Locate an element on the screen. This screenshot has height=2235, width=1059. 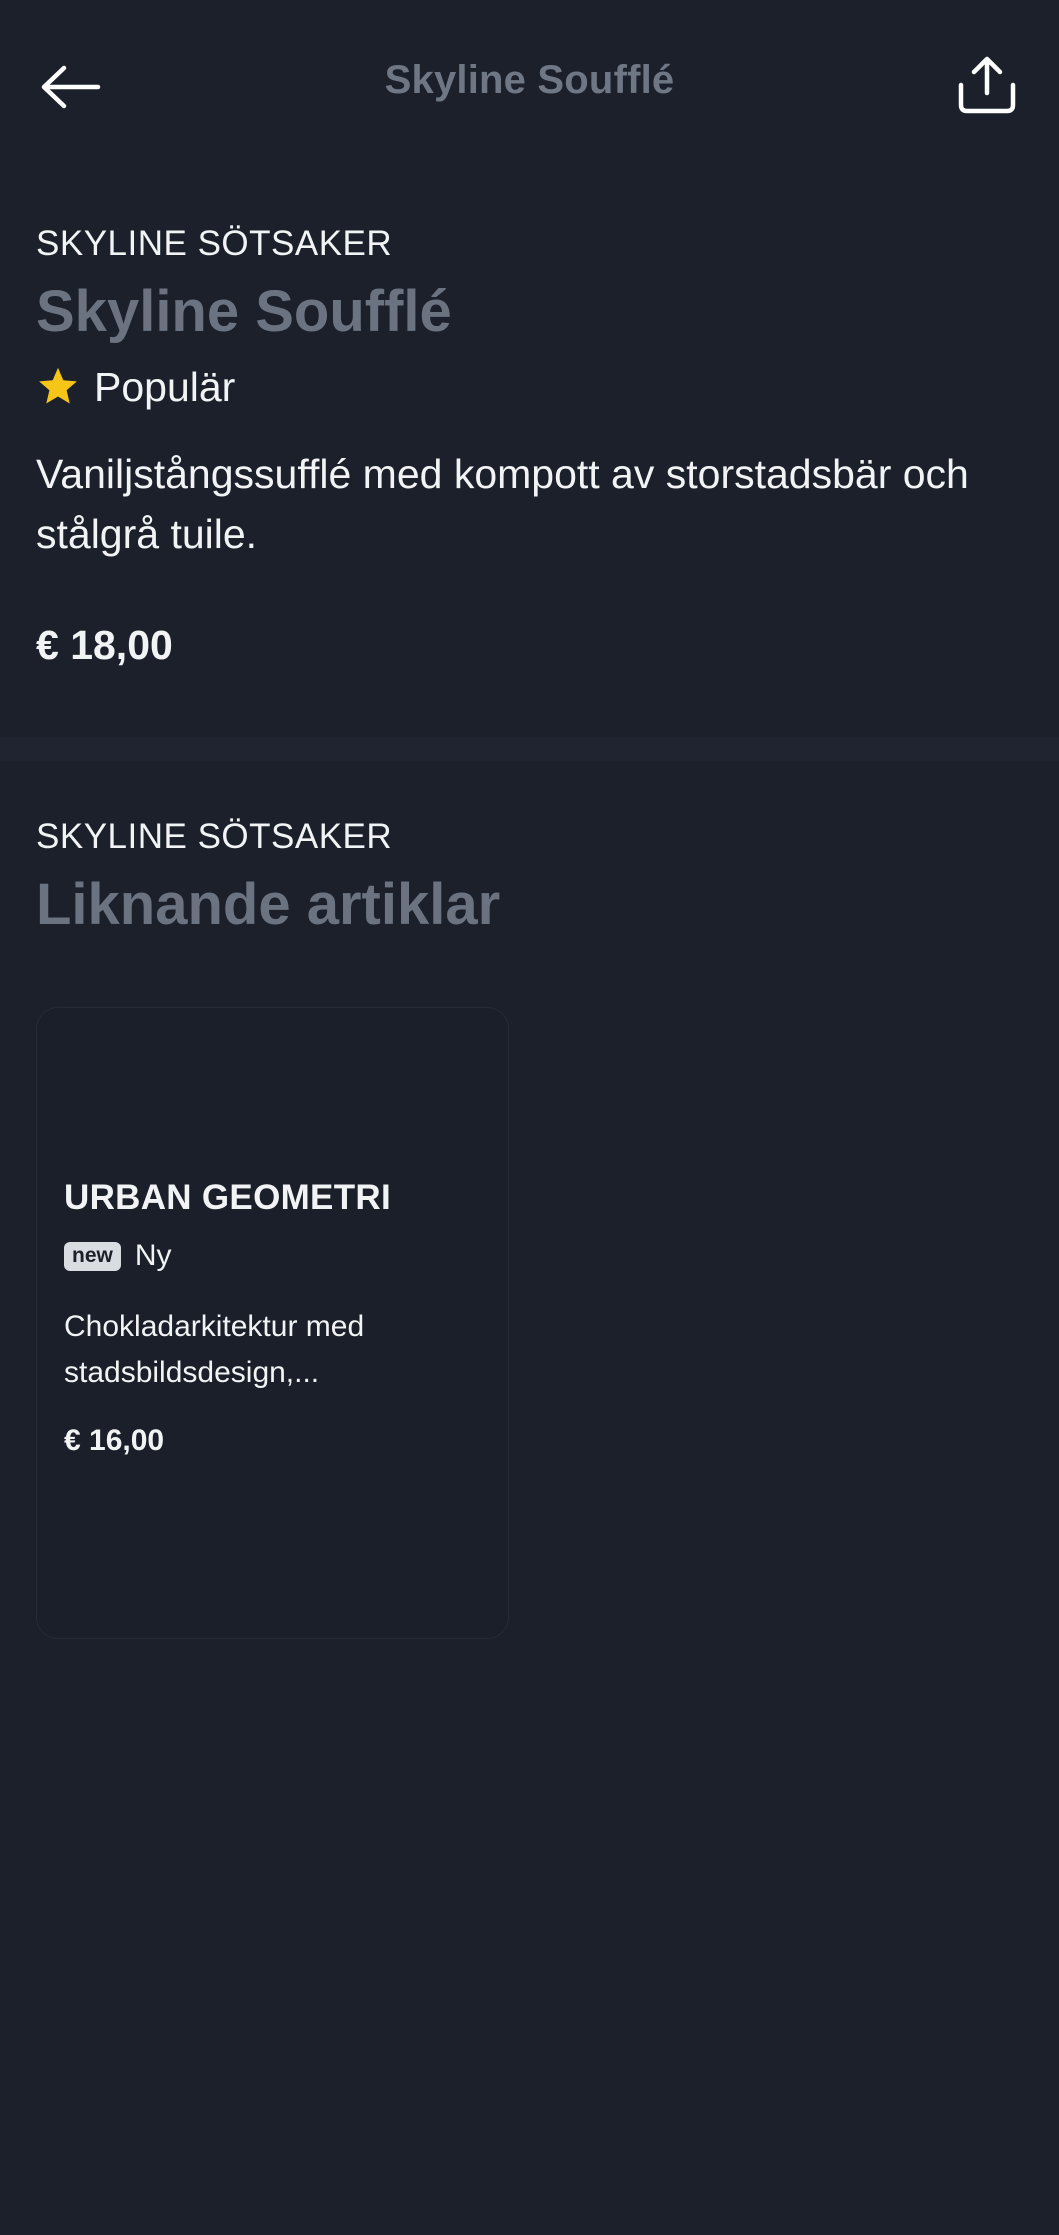
popular-label: Populär is located at coordinates (165, 386).